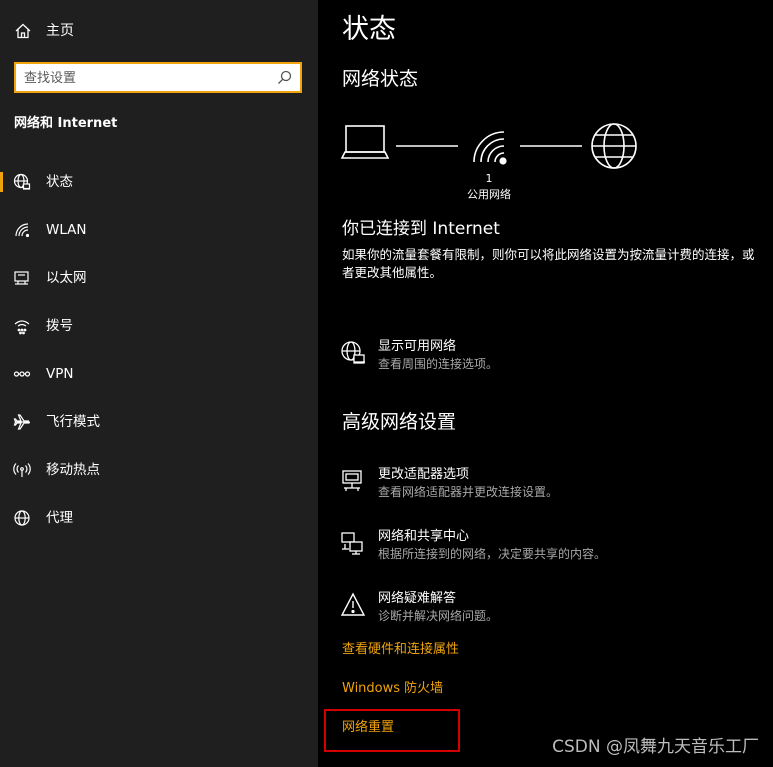  Describe the element at coordinates (353, 604) in the screenshot. I see `warning-icon` at that location.